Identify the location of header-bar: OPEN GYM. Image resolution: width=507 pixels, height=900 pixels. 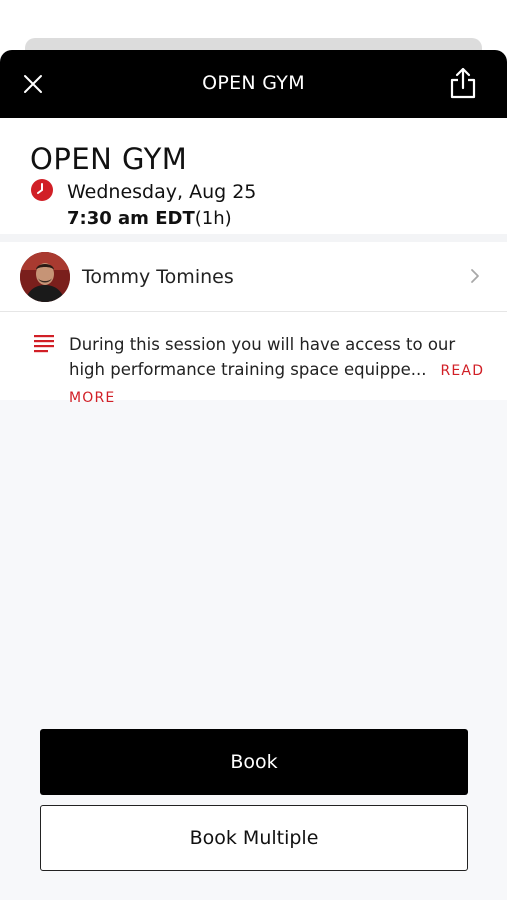
(253, 84).